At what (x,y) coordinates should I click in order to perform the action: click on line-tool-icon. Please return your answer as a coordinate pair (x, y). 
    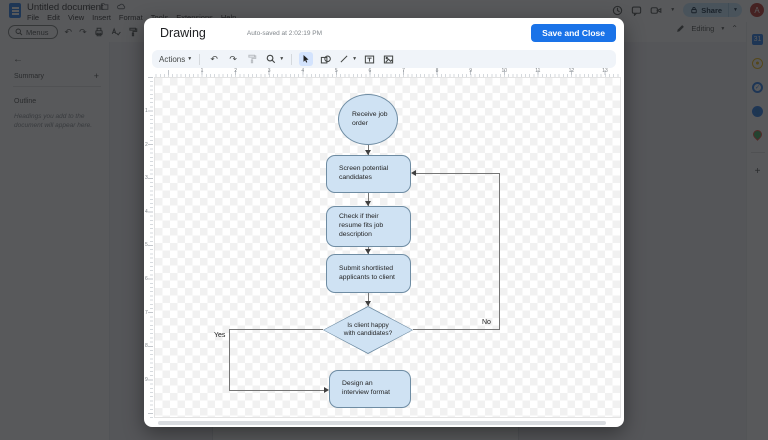
    Looking at the image, I should click on (344, 59).